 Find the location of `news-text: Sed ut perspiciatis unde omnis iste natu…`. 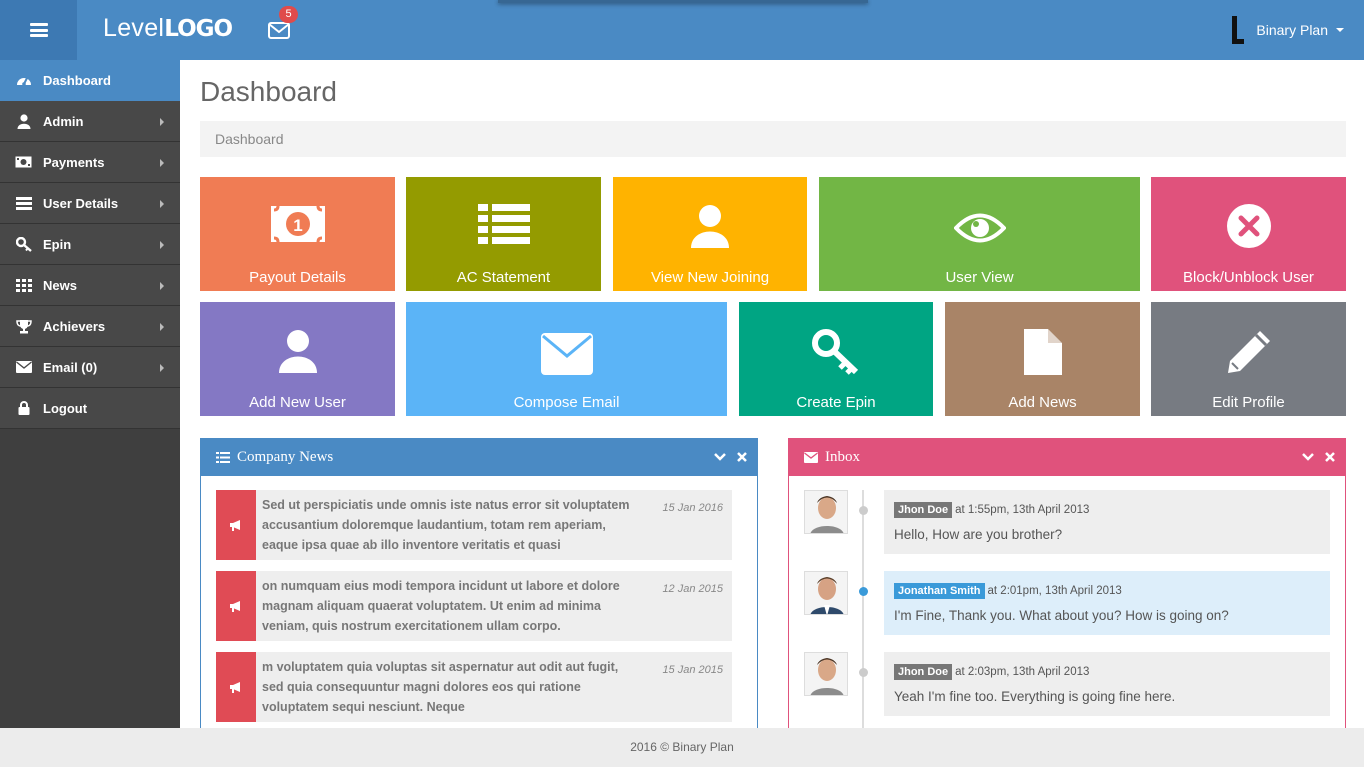

news-text: Sed ut perspiciatis unde omnis iste natu… is located at coordinates (446, 525).